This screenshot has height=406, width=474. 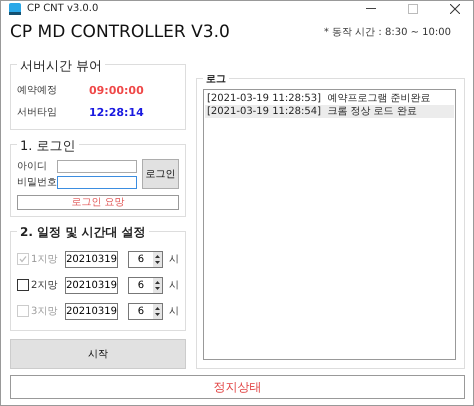 What do you see at coordinates (44, 311) in the screenshot?
I see `checkbox-label: 3지망` at bounding box center [44, 311].